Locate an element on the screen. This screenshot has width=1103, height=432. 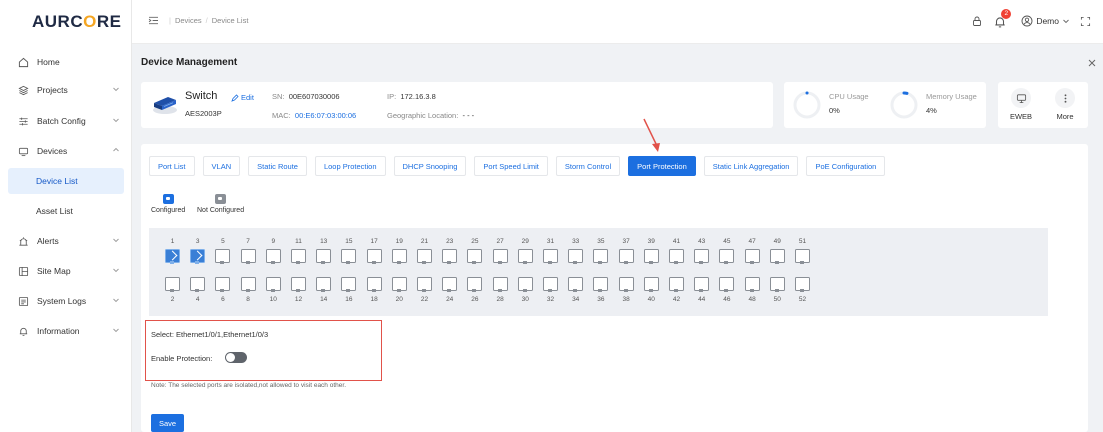
tab-port-list: Port List is located at coordinates (172, 166).